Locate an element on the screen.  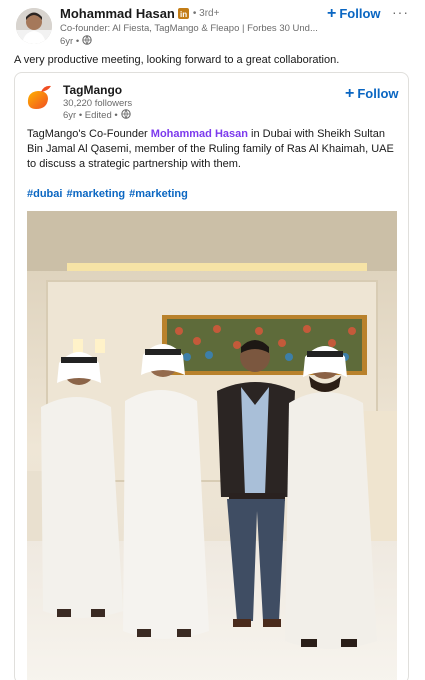
post-age: 6yr • is located at coordinates (70, 41).